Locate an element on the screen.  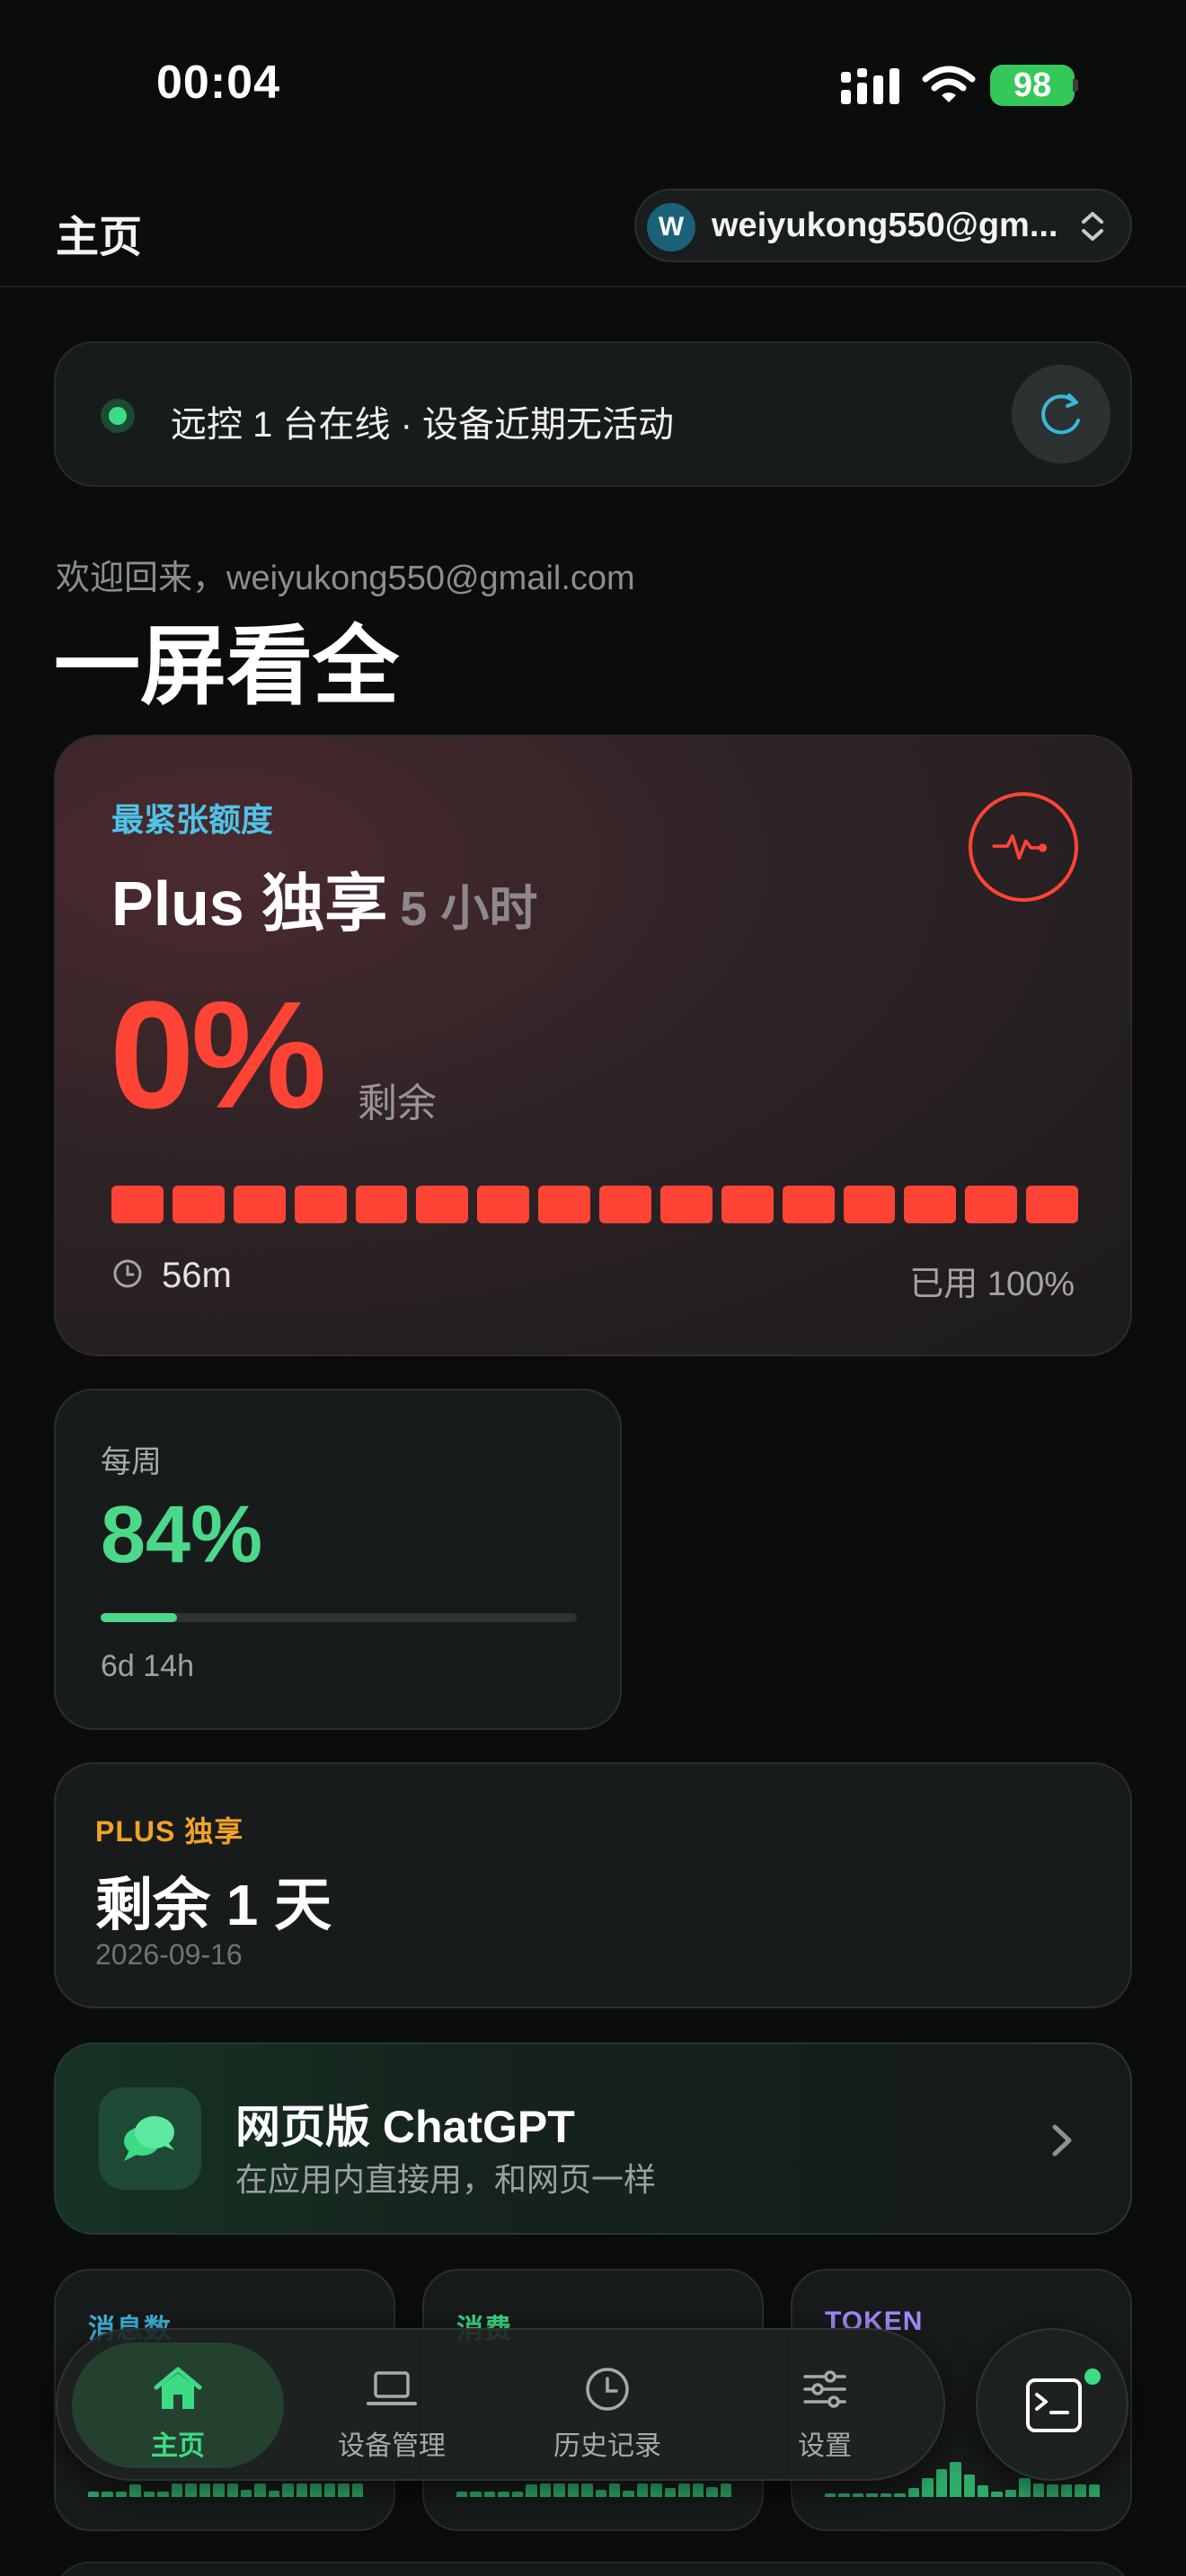
quota-label: 最紧张额度 is located at coordinates (192, 819).